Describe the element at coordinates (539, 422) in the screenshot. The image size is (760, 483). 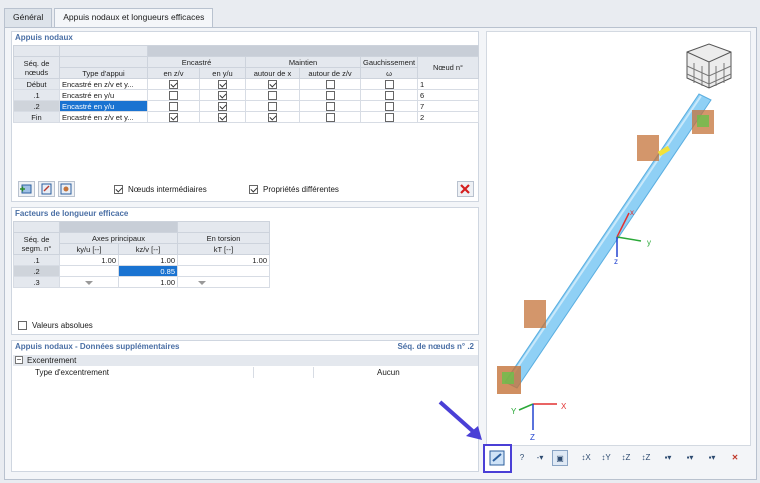
I see `global-axes-icon: X Y Z` at that location.